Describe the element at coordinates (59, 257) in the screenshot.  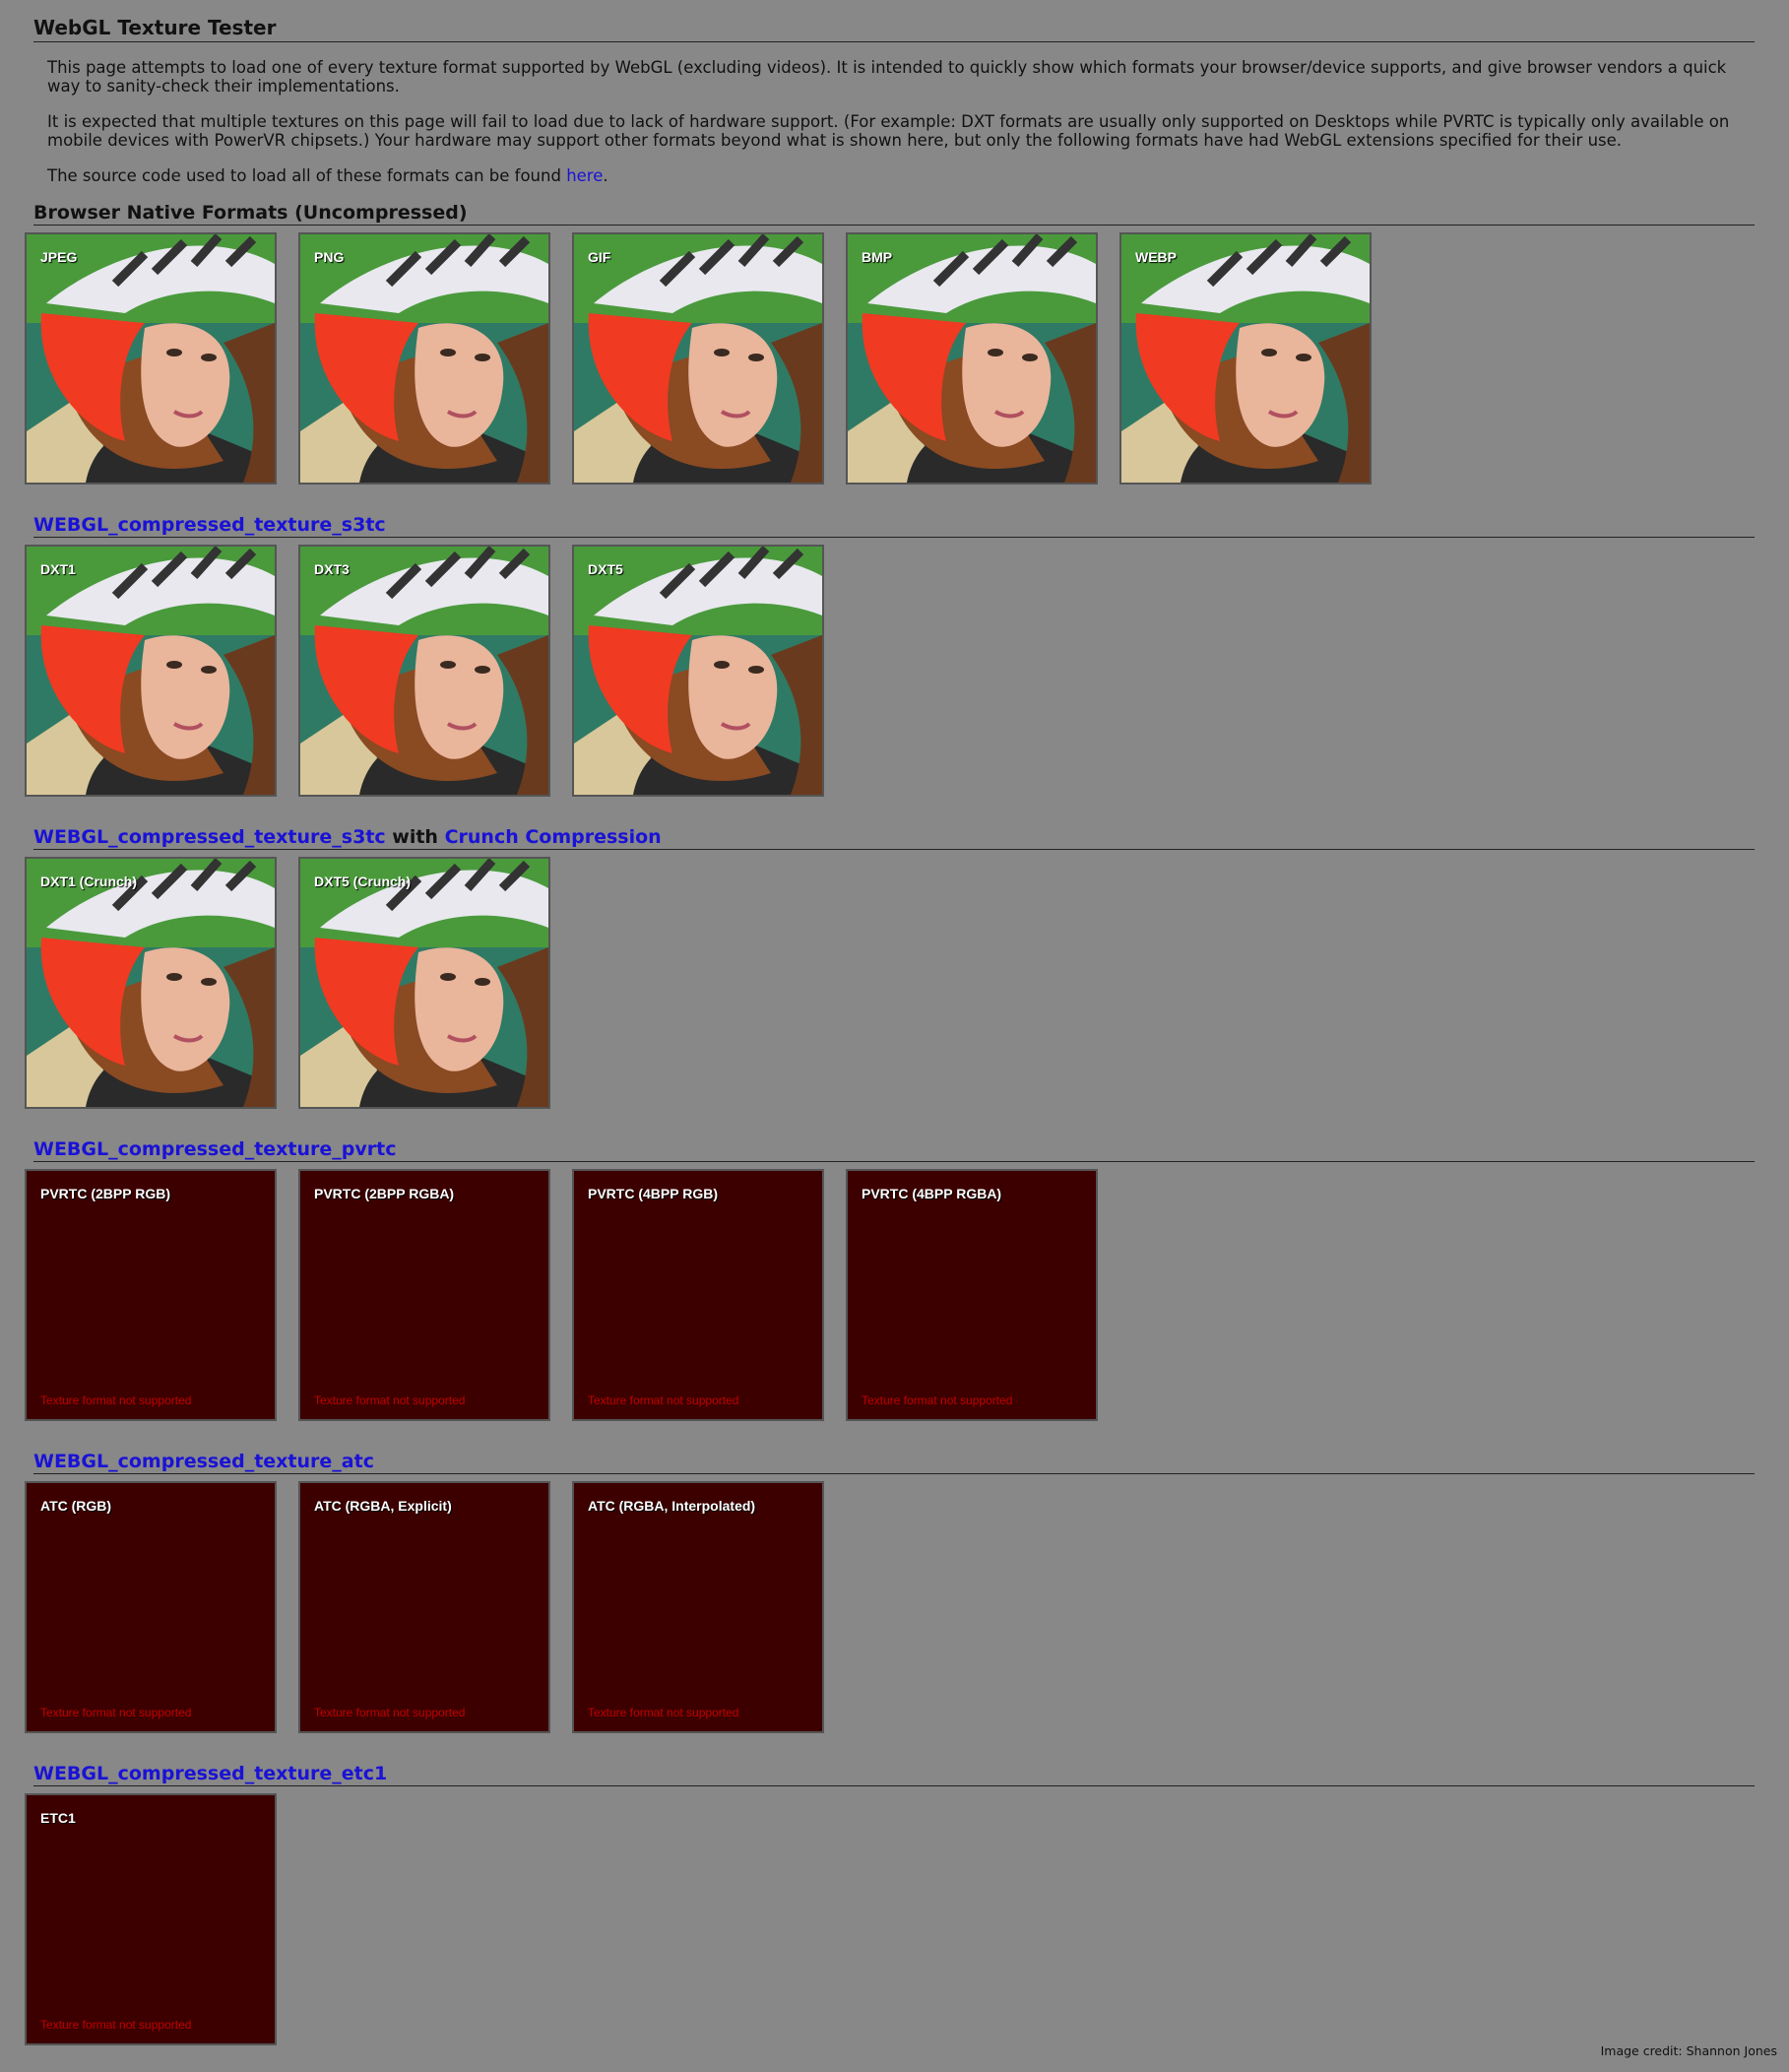
I see `tile-label: JPEG` at that location.